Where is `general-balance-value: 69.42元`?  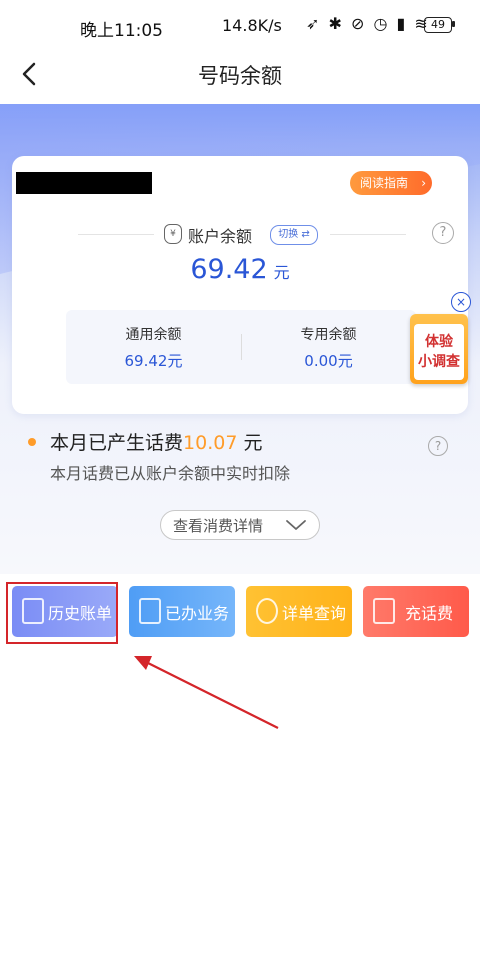
general-balance-value: 69.42元 is located at coordinates (153, 361).